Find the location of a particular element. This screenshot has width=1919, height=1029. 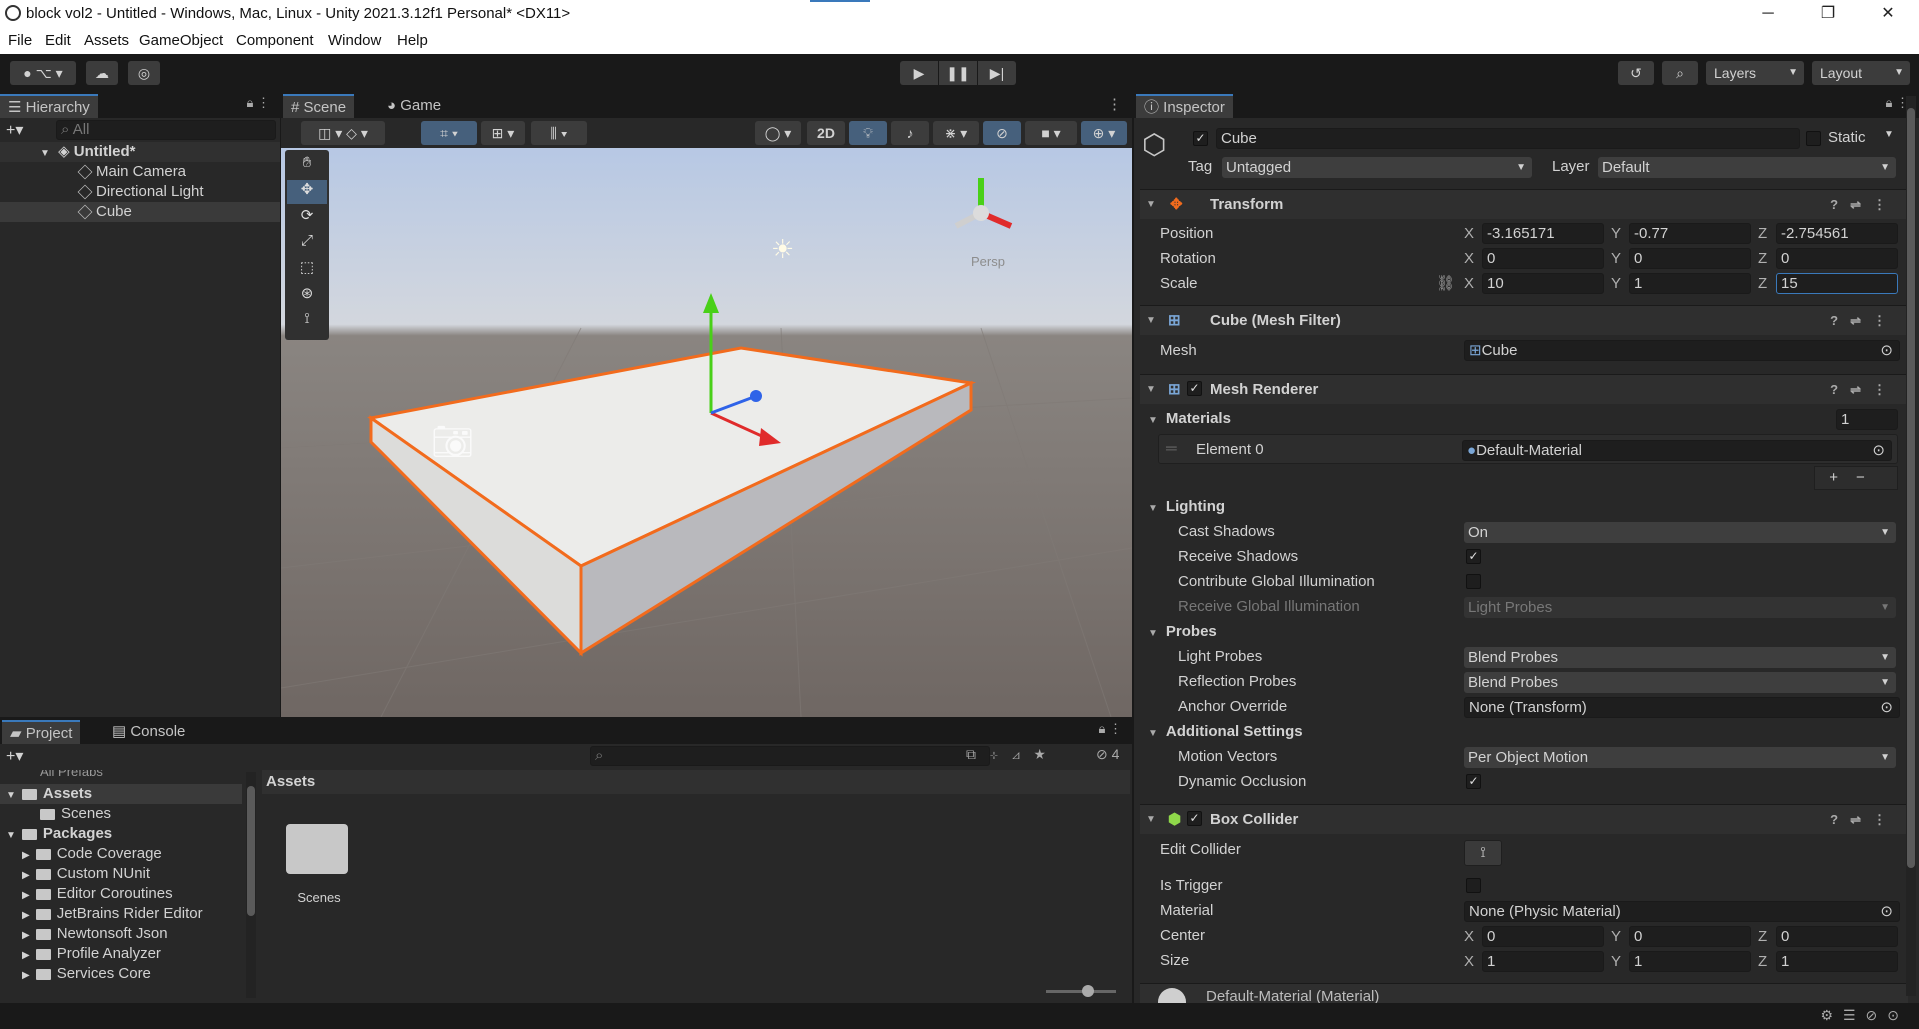

scene-row: ▼ ◈ Untitled* is located at coordinates (140, 152).